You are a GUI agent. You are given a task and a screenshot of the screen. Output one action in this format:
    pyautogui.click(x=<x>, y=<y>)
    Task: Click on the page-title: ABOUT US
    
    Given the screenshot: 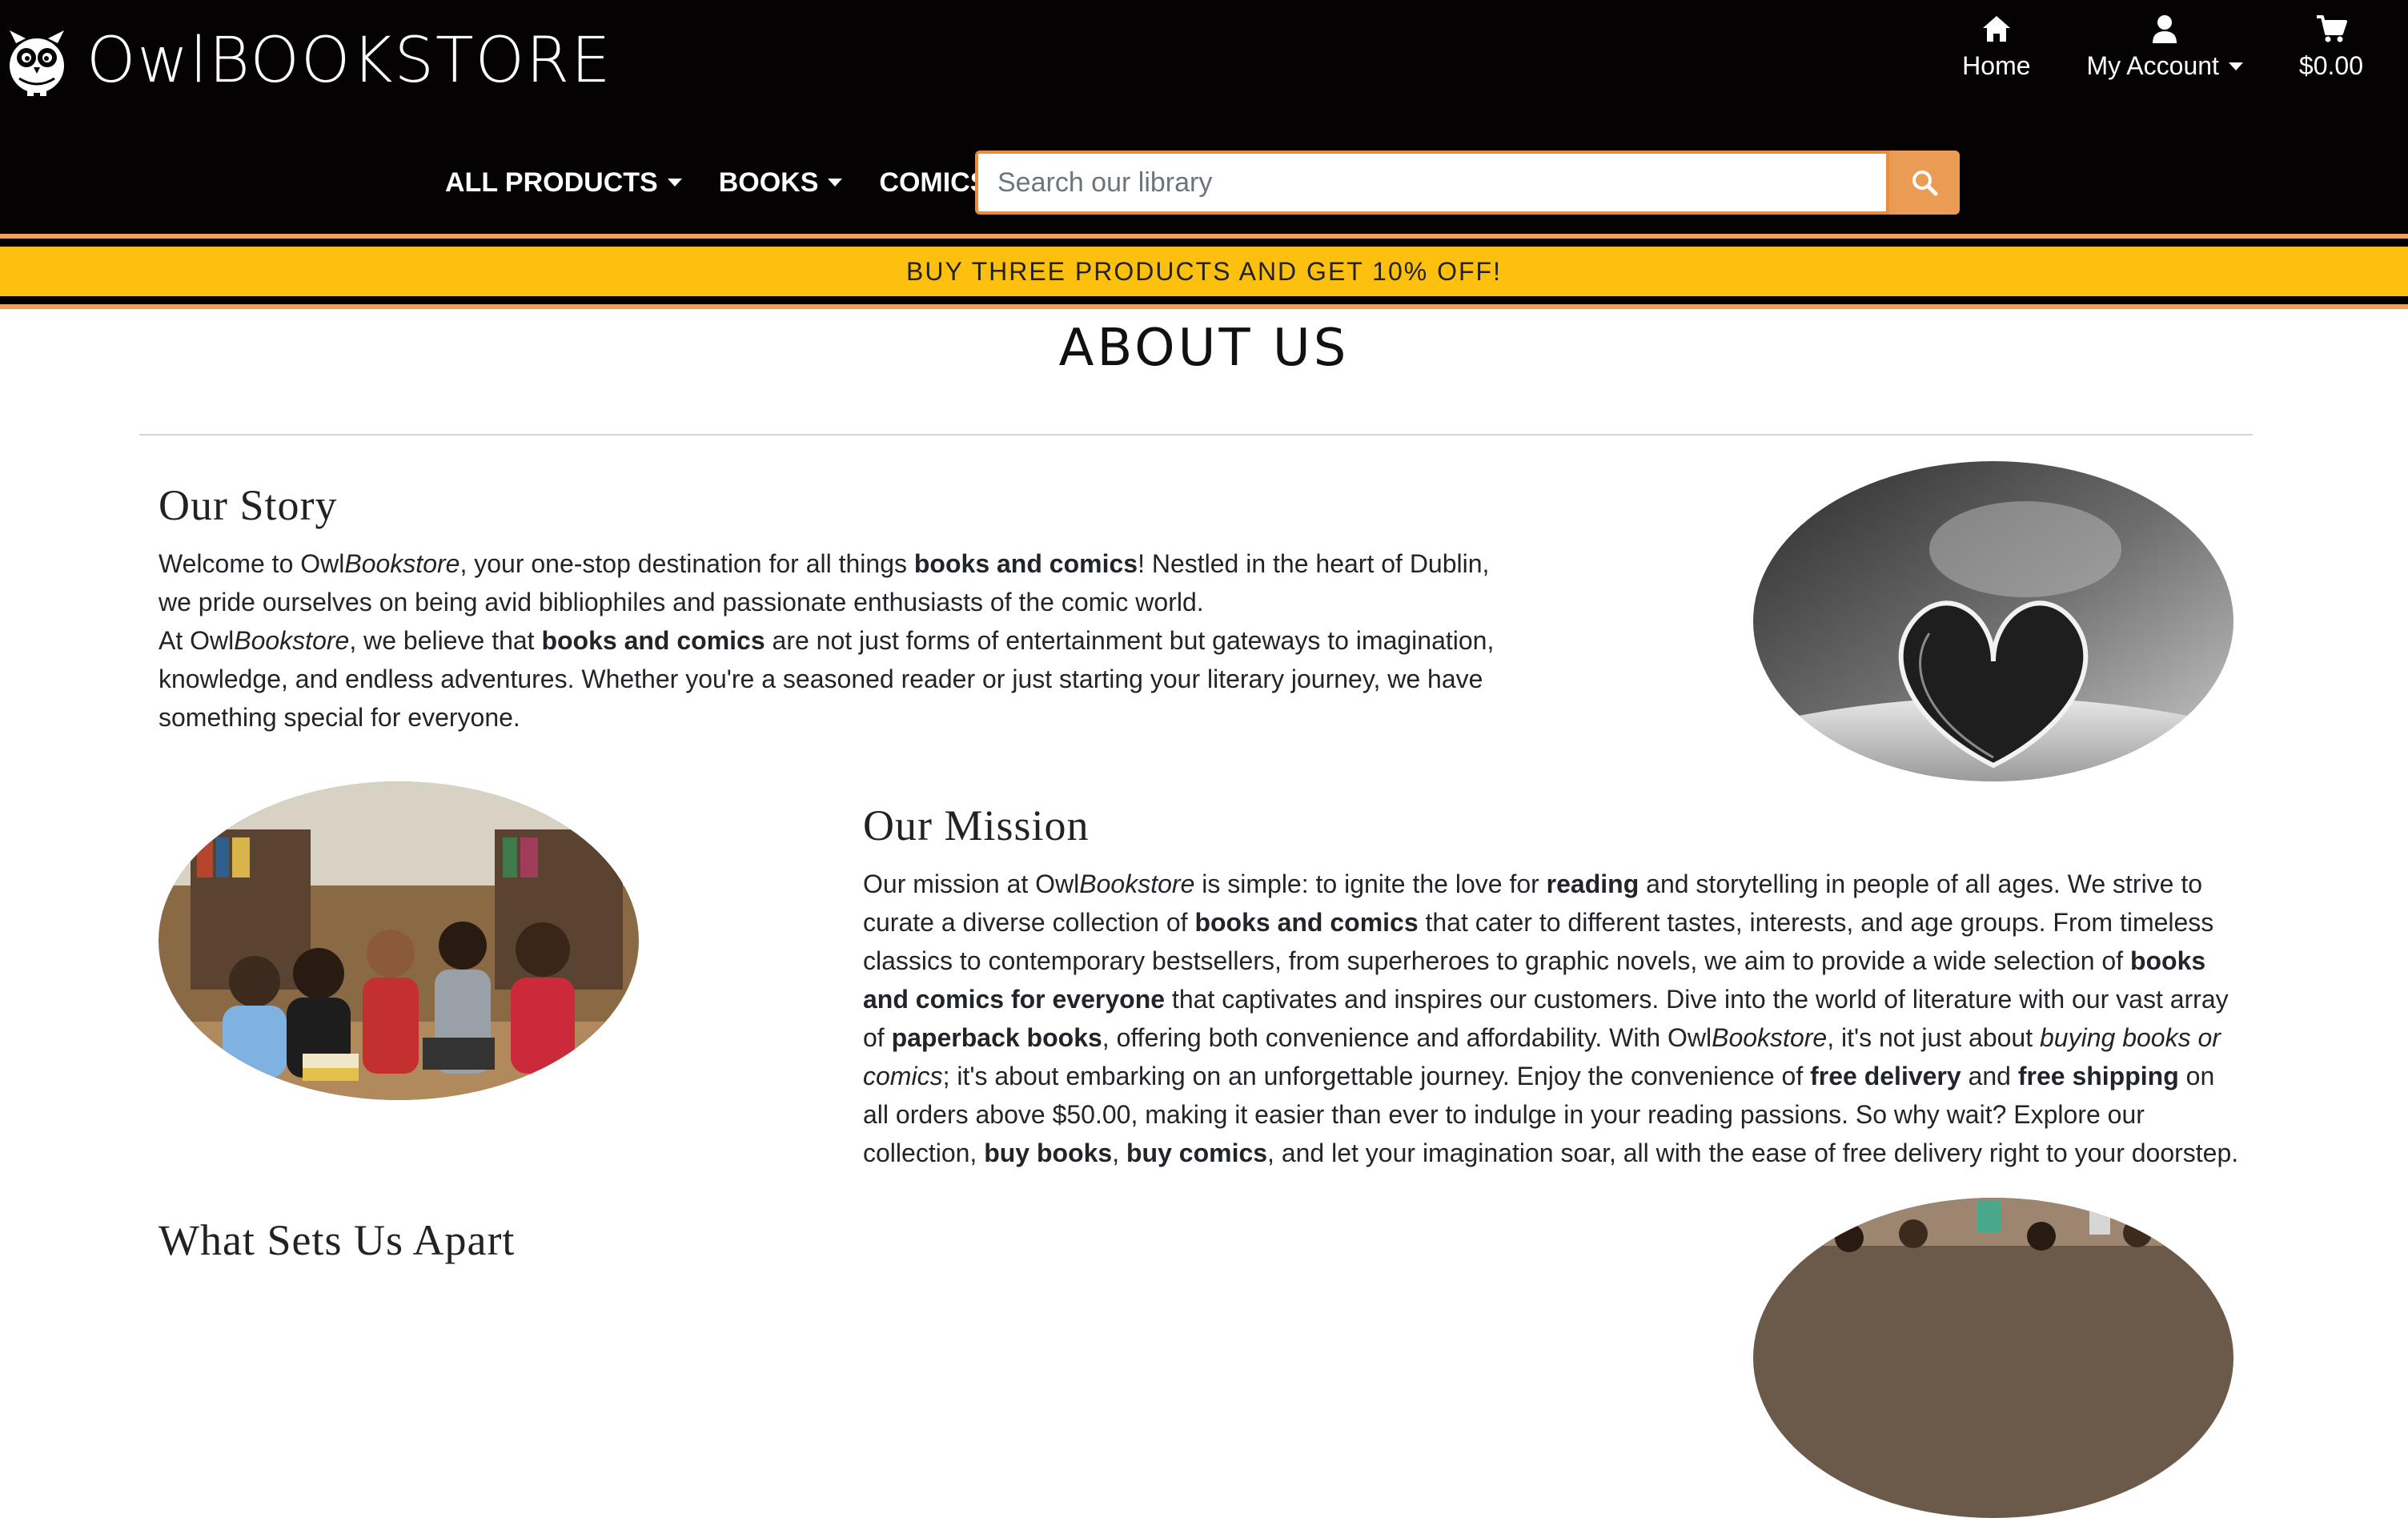 What is the action you would take?
    pyautogui.click(x=1204, y=348)
    